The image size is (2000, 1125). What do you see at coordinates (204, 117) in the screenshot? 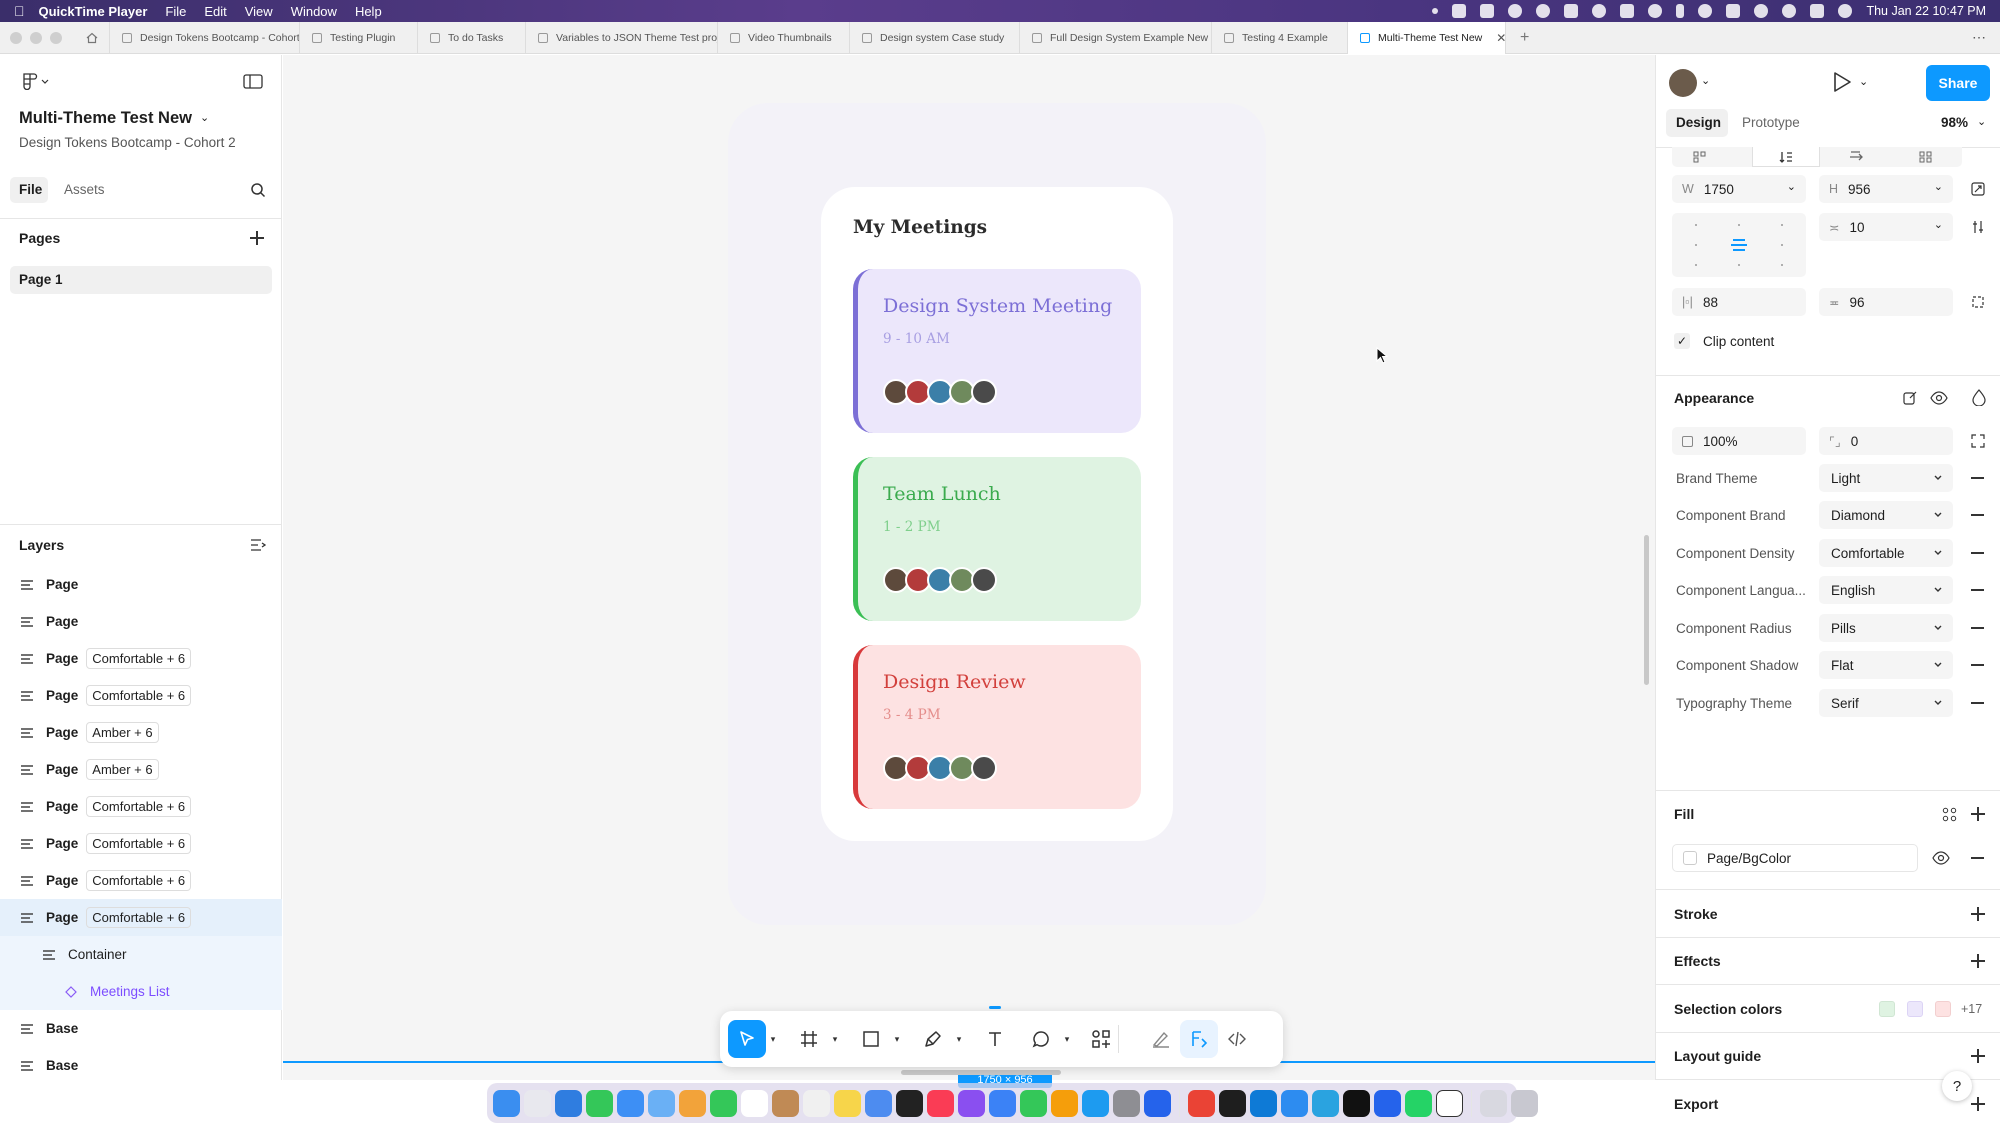
I see `file-menu-chevron-icon: ⌄` at bounding box center [204, 117].